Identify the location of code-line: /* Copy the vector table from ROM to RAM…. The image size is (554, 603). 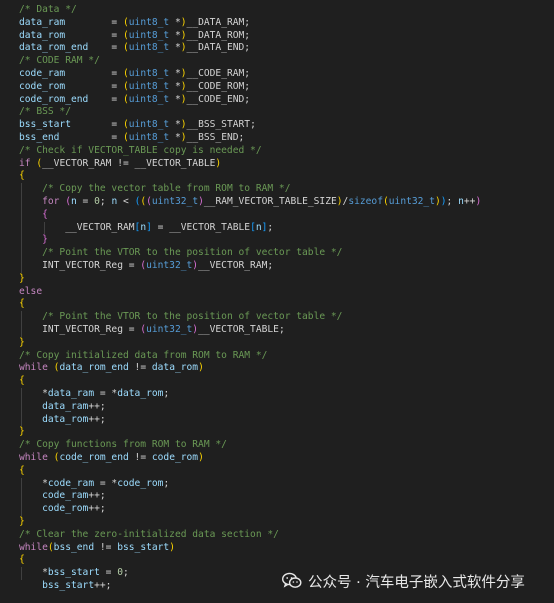
(154, 189).